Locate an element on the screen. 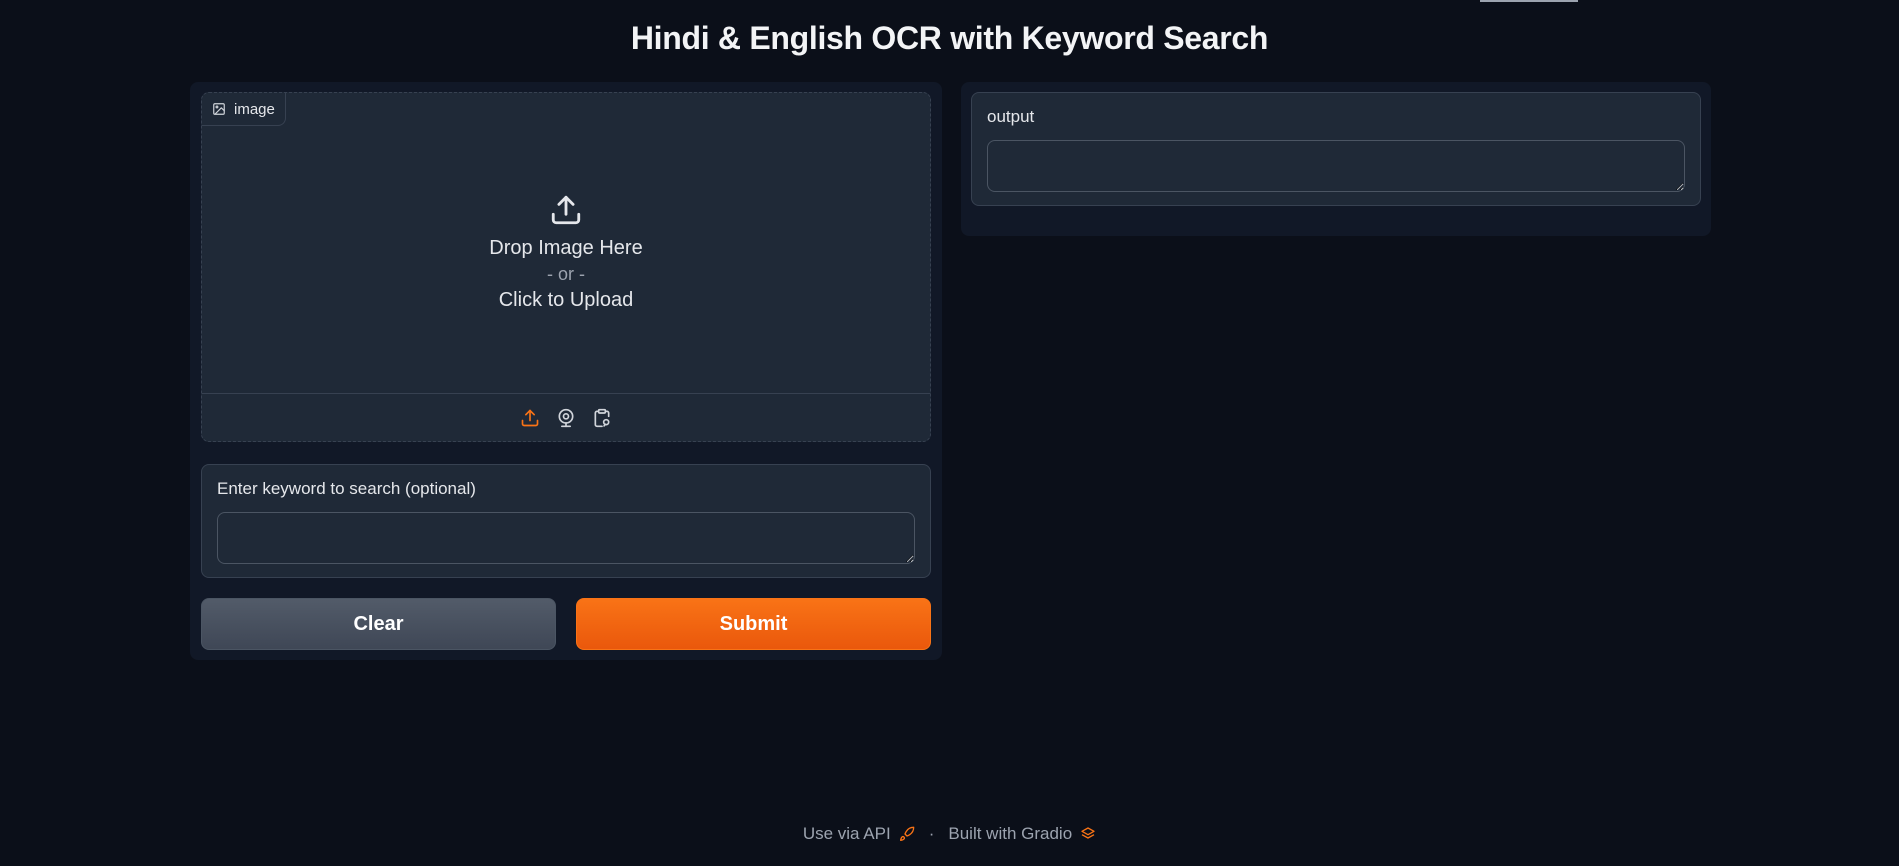 The image size is (1899, 866). source-webcam-button is located at coordinates (566, 418).